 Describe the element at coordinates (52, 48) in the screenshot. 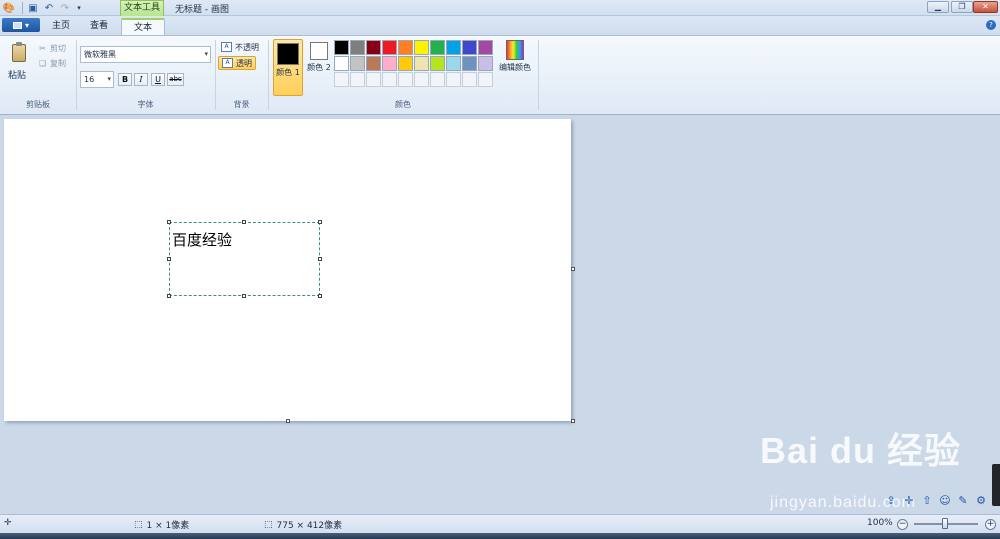

I see `cut-button: ✂ 剪切` at that location.